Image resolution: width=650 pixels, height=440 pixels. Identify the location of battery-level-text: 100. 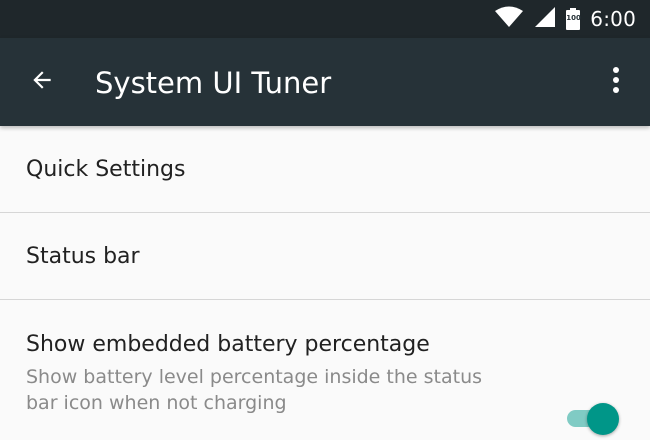
(573, 18).